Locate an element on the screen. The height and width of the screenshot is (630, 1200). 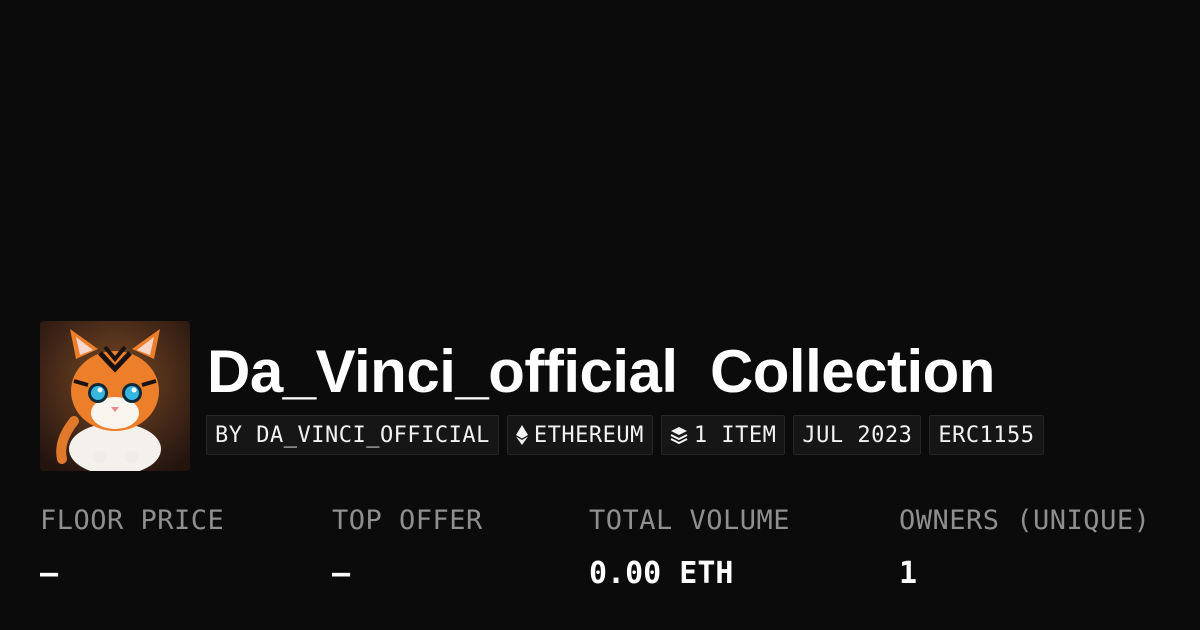
collection-avatar is located at coordinates (115, 396).